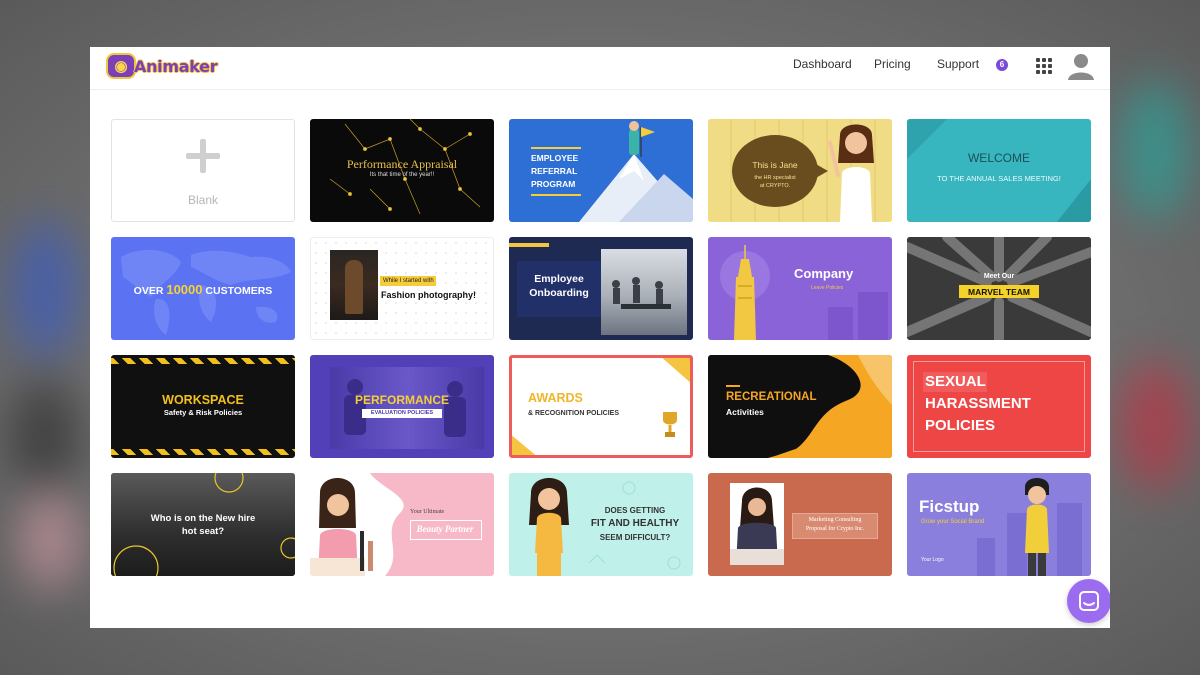  What do you see at coordinates (892, 64) in the screenshot?
I see `nav-pricing: Pricing` at bounding box center [892, 64].